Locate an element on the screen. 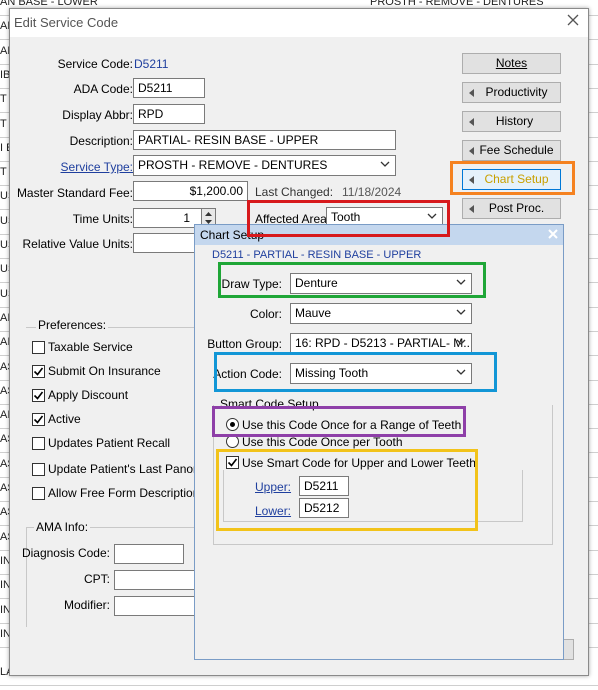 This screenshot has width=598, height=690. smart-code-checkbox-label: Use Smart Code for Upper and Lower Teeth is located at coordinates (359, 463).